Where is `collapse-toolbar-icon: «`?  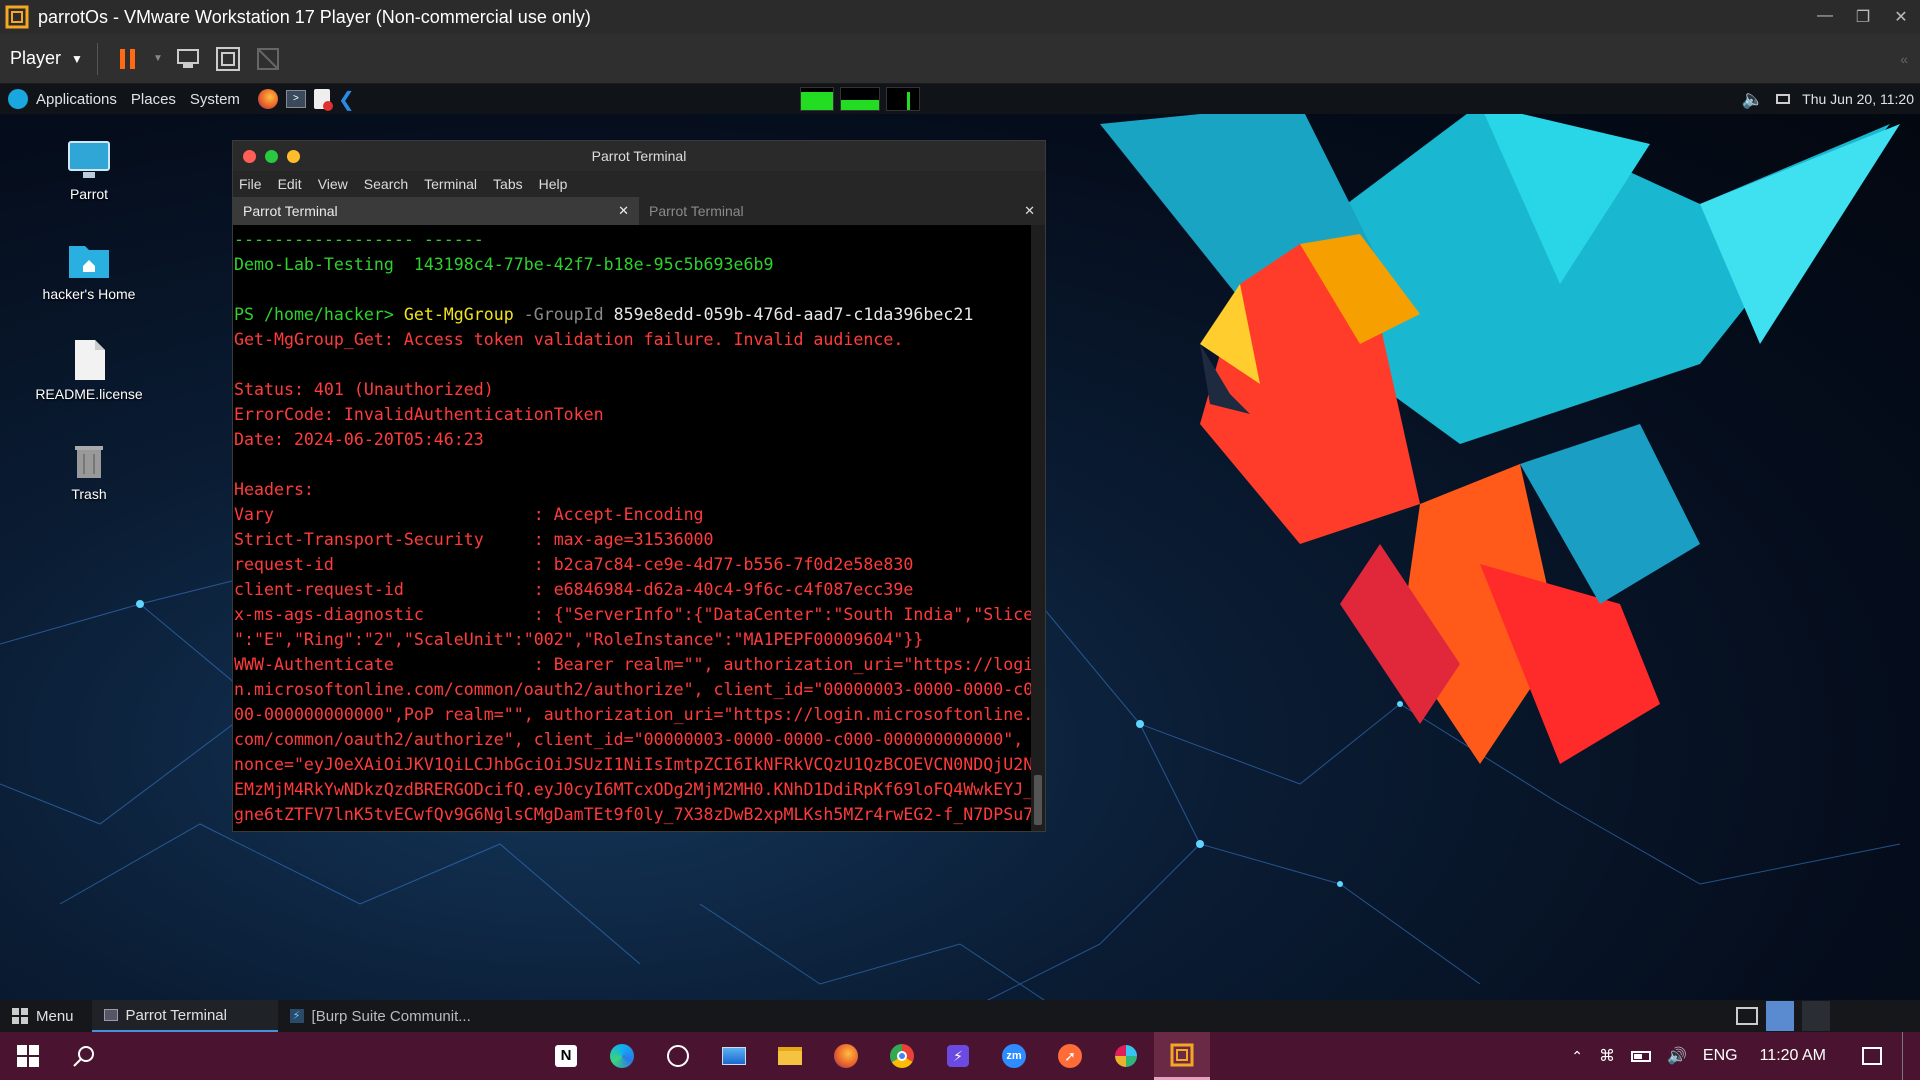 collapse-toolbar-icon: « is located at coordinates (1904, 59).